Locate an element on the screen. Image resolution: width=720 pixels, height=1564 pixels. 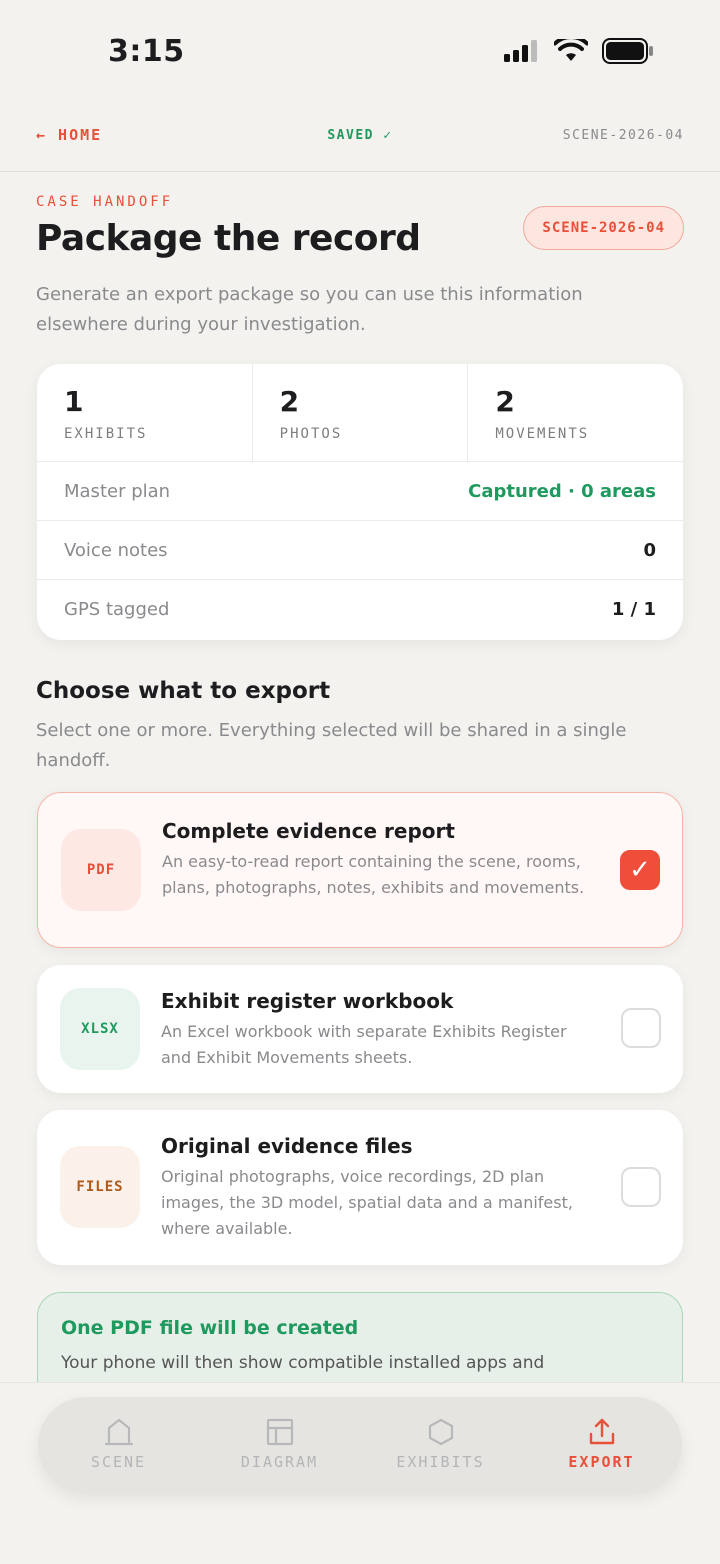
stat-row-value: Captured · 0 areas is located at coordinates (562, 491).